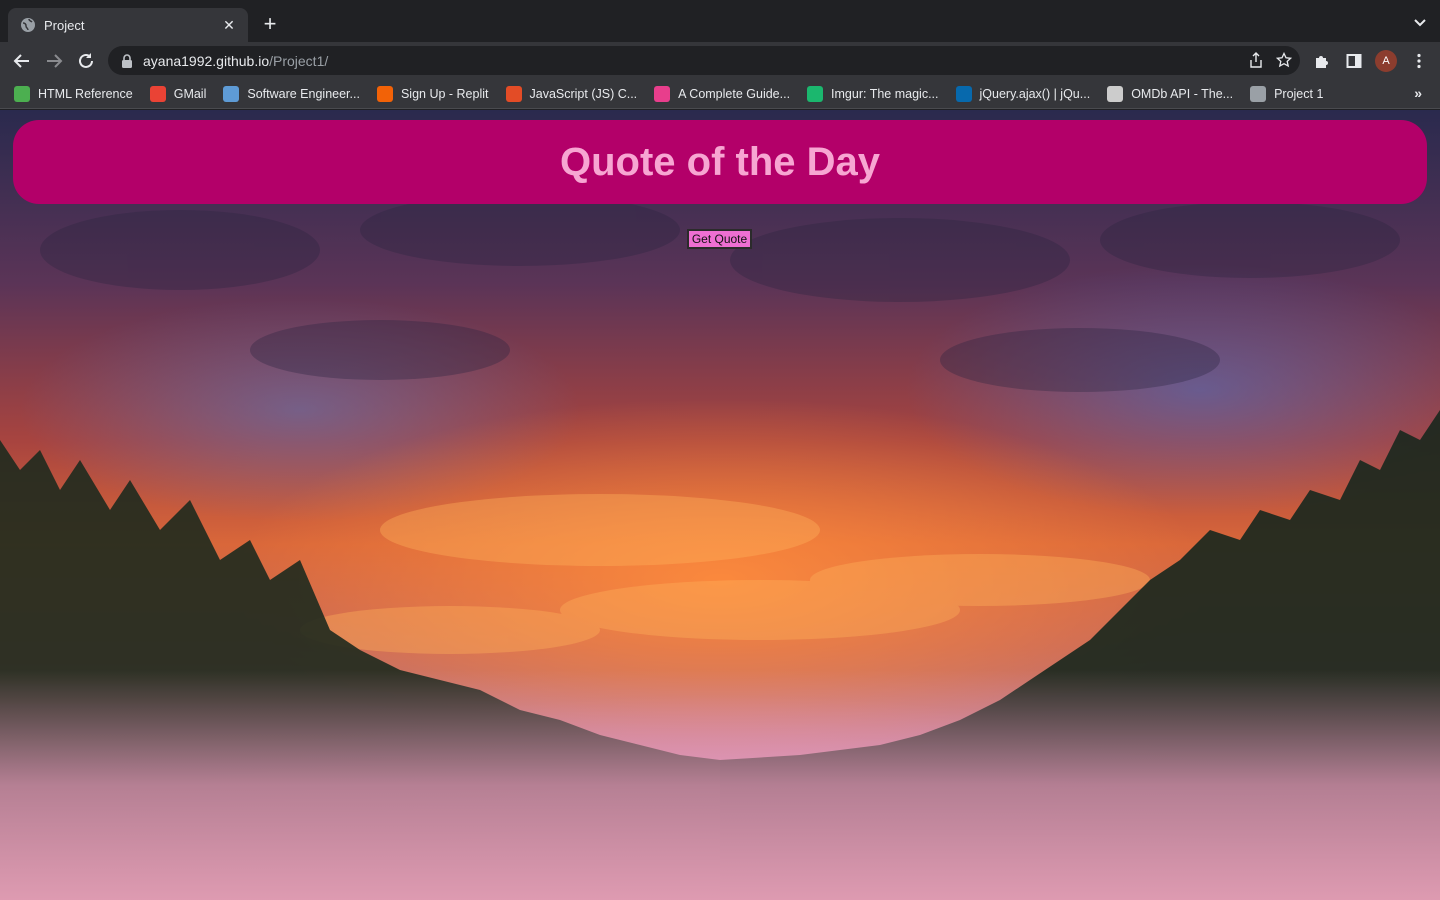 This screenshot has width=1440, height=900. I want to click on share-icon, so click(1256, 60).